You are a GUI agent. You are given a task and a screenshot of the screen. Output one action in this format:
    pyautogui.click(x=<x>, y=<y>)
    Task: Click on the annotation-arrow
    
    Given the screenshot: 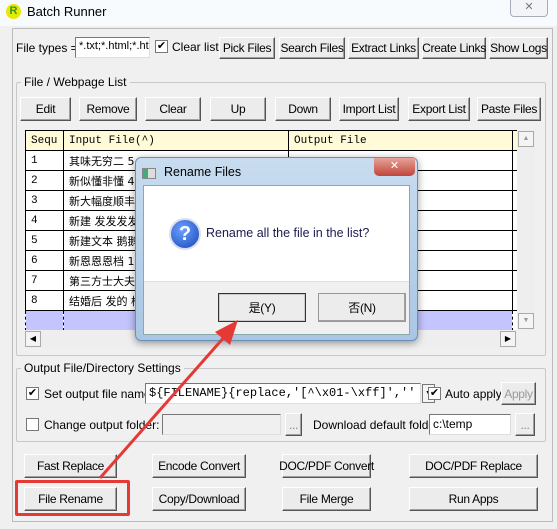 What is the action you would take?
    pyautogui.click(x=168, y=399)
    